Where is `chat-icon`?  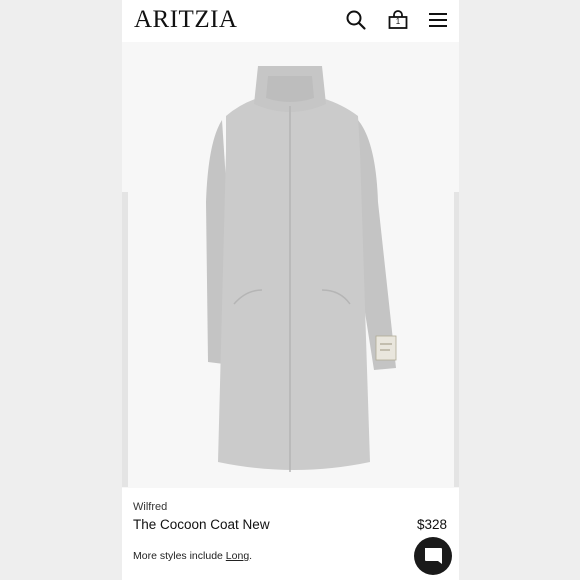 chat-icon is located at coordinates (433, 556).